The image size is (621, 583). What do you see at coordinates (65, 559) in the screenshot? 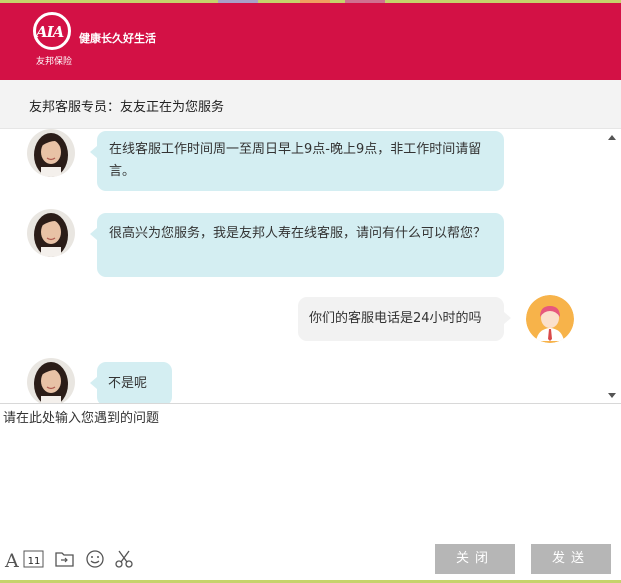
I see `folder-icon` at bounding box center [65, 559].